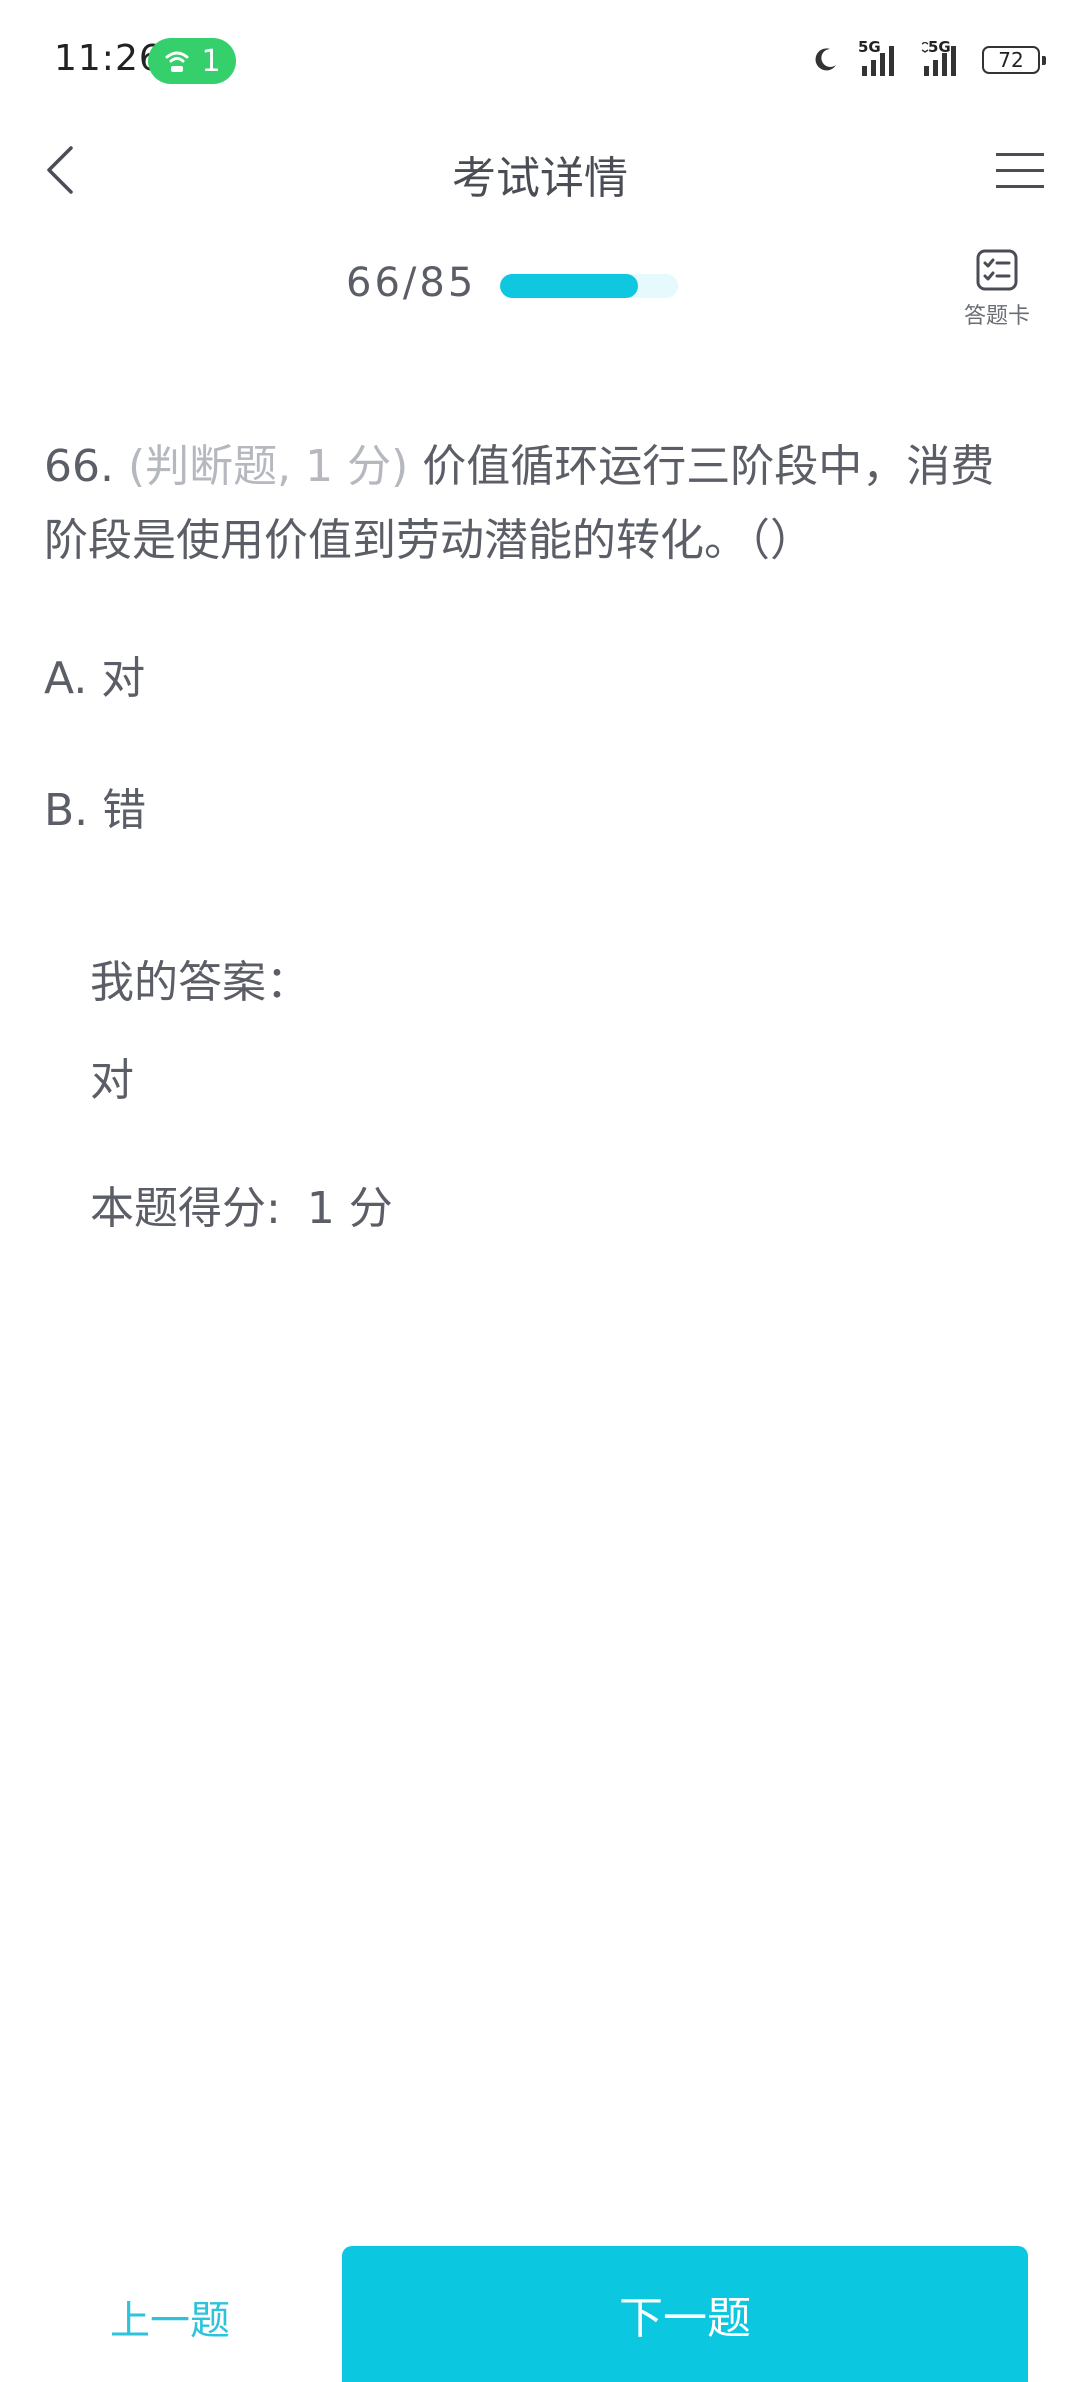 This screenshot has width=1080, height=2382. What do you see at coordinates (94, 674) in the screenshot?
I see `option-a: A. 对` at bounding box center [94, 674].